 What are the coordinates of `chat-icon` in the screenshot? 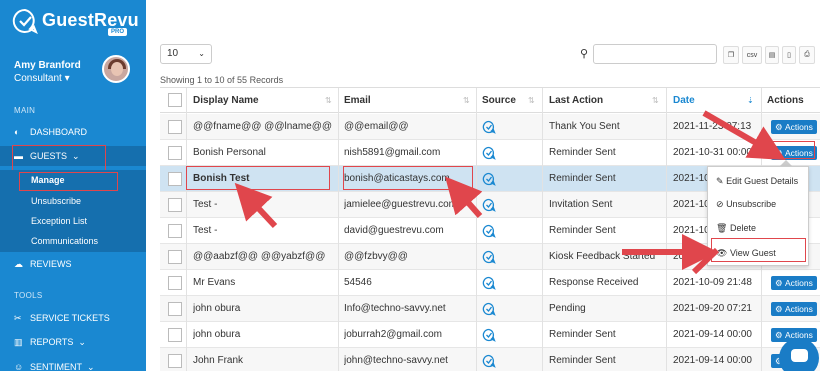 It's located at (799, 355).